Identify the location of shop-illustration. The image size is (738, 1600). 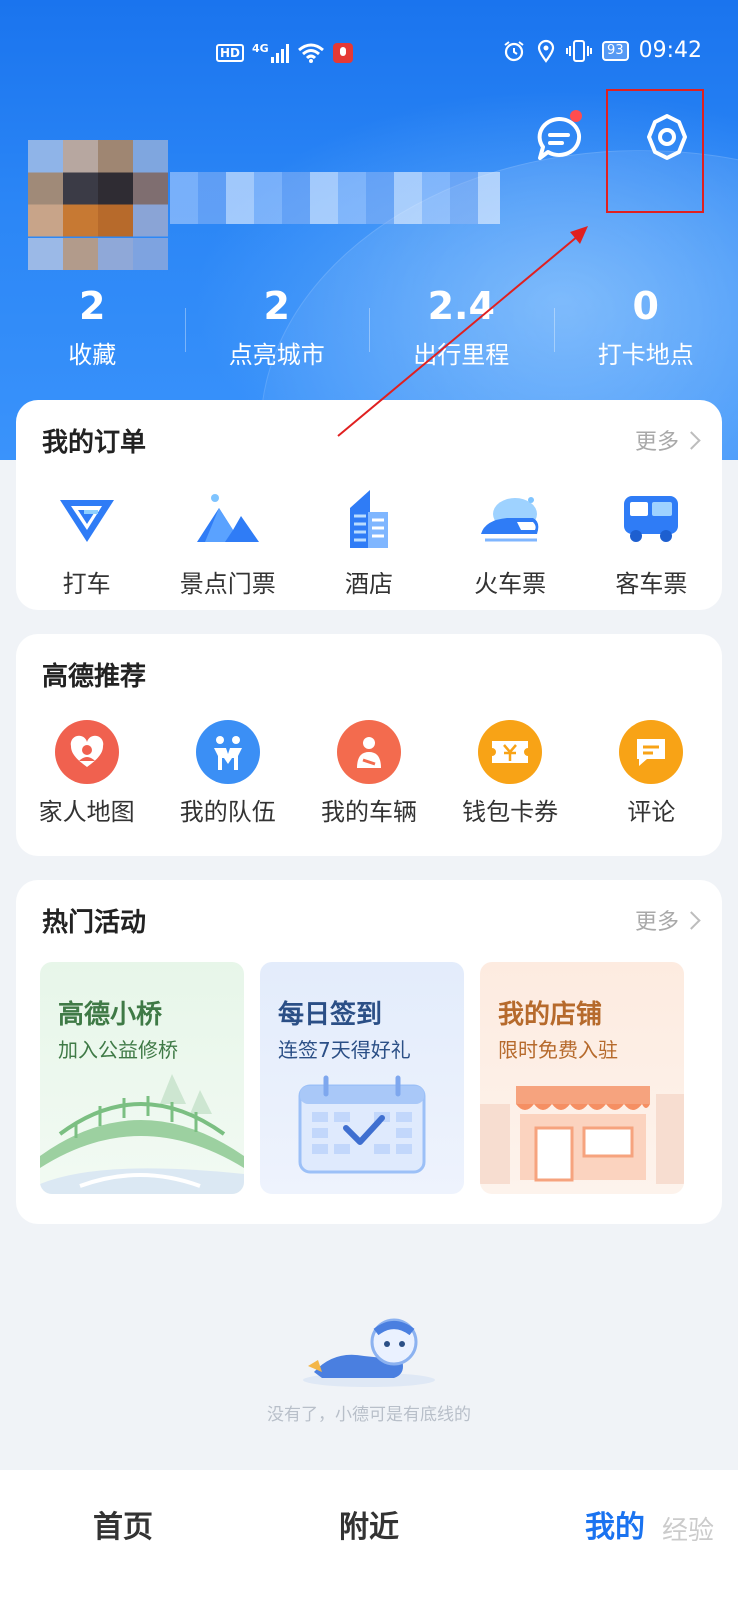
(582, 1135).